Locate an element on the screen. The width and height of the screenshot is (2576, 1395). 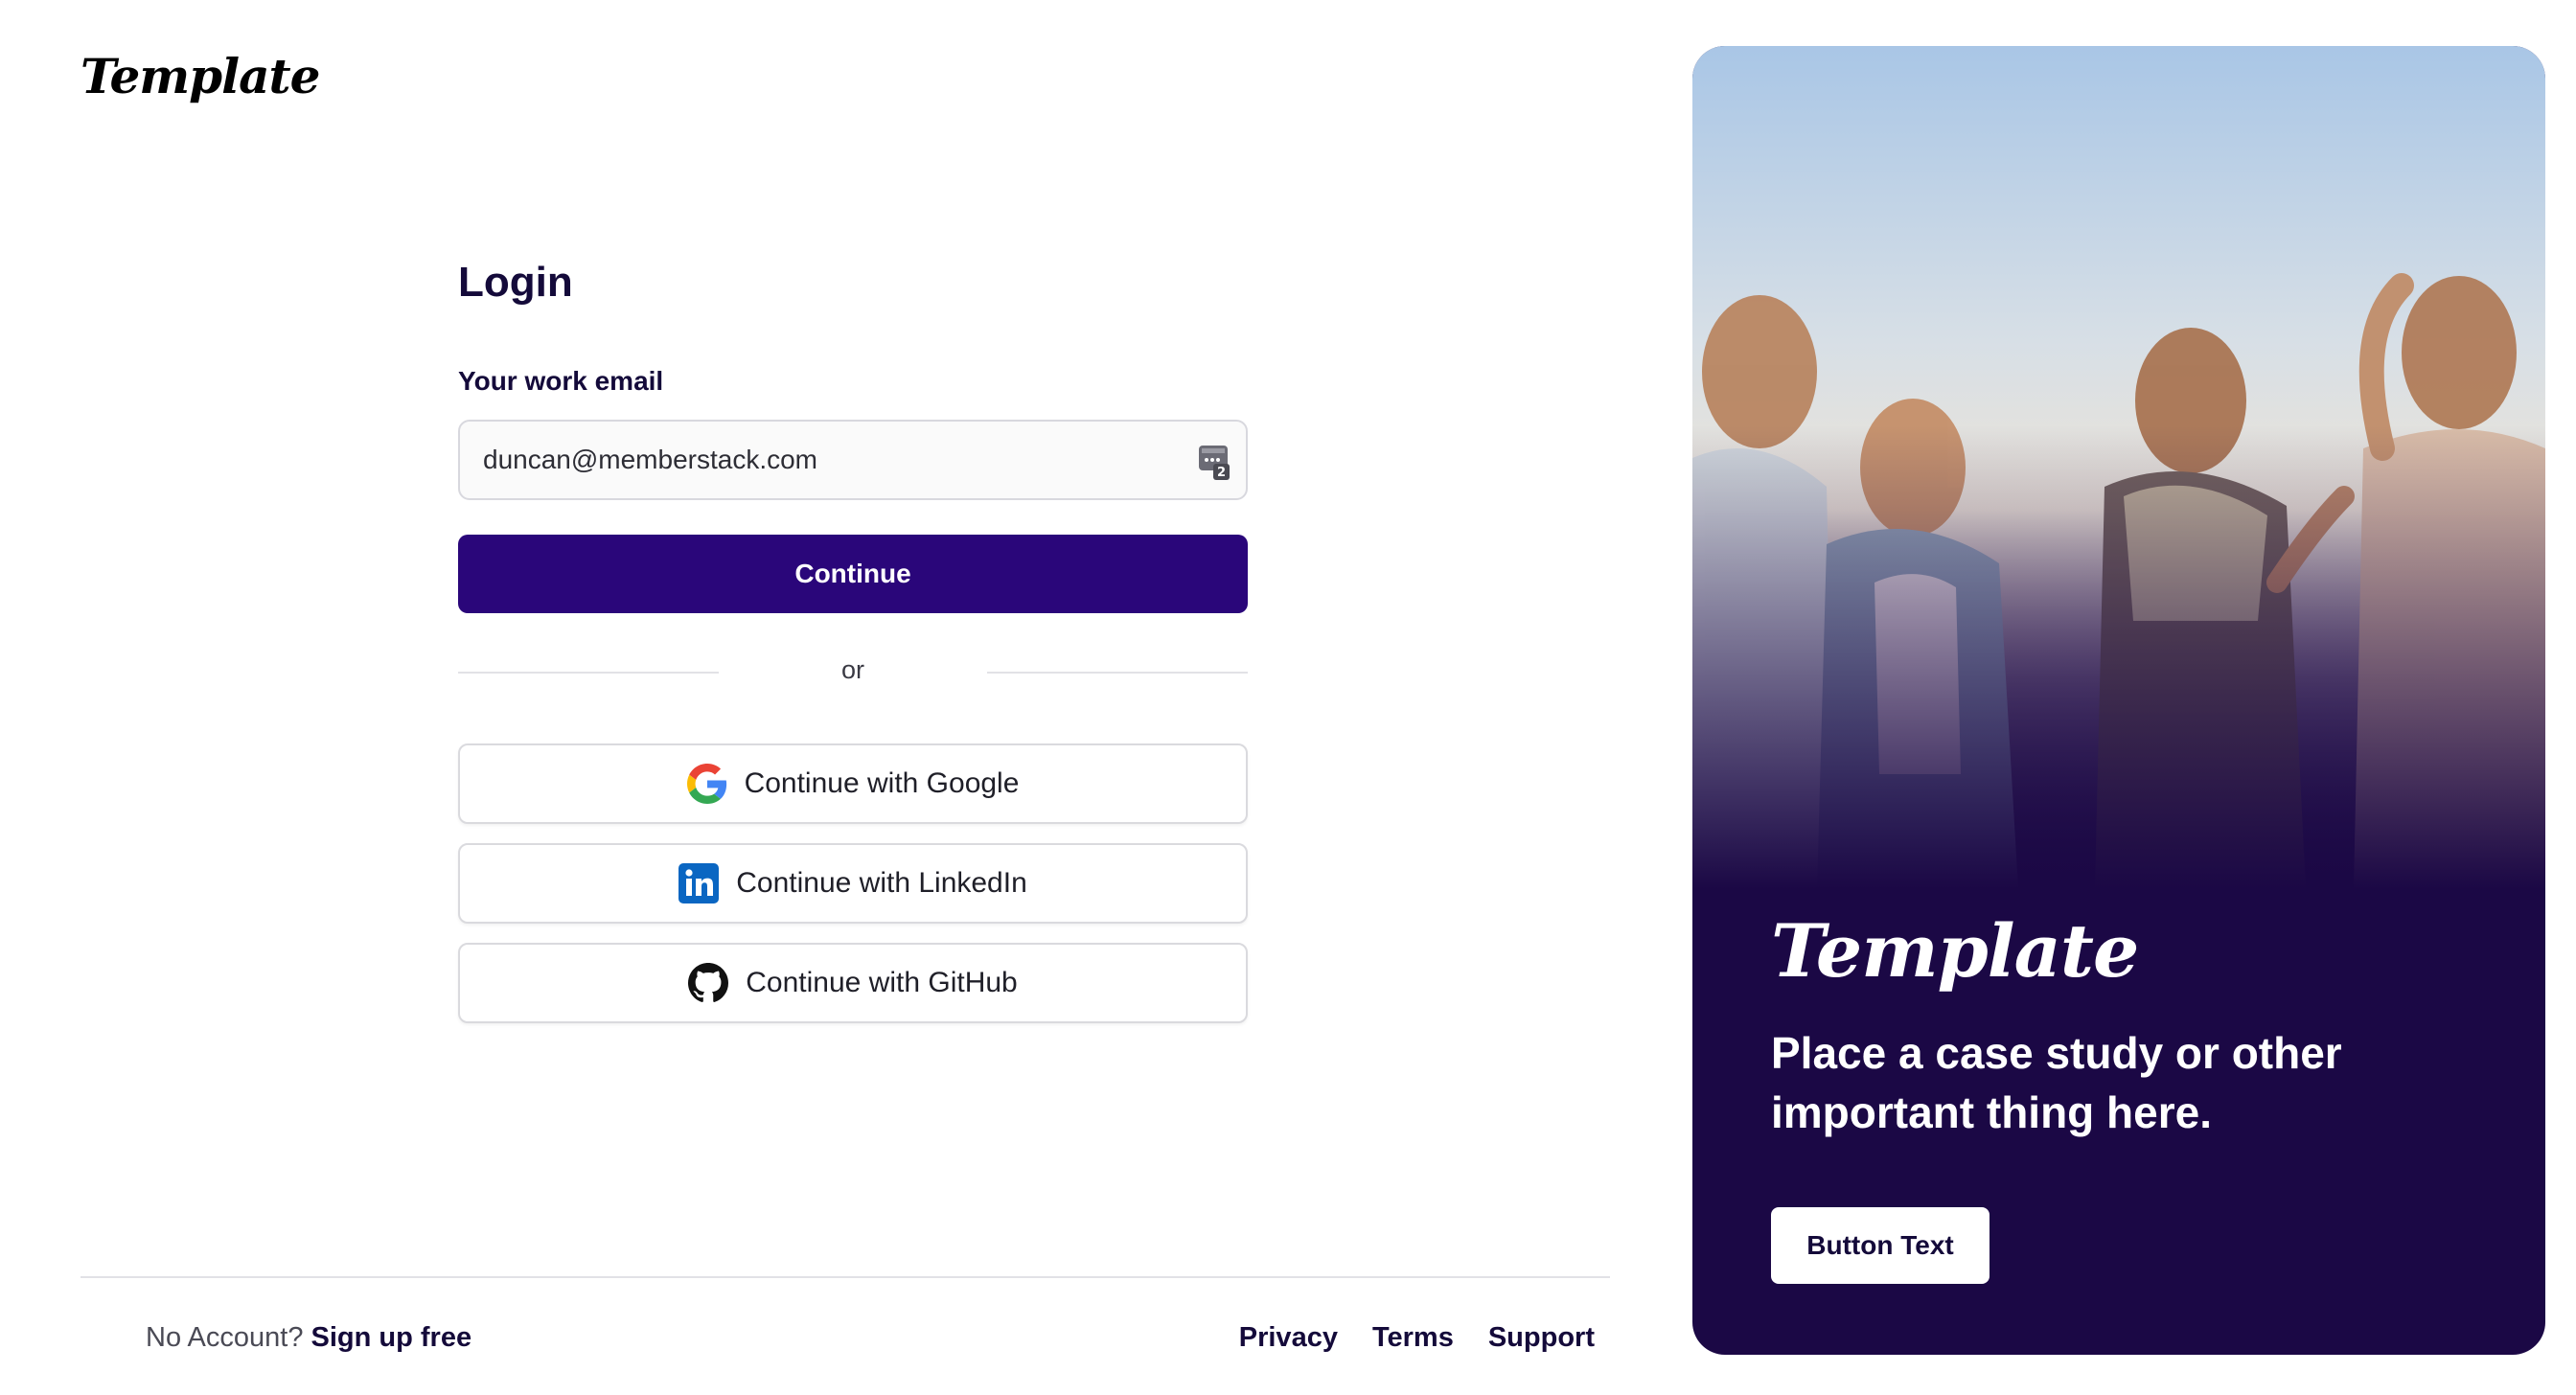
github-icon is located at coordinates (708, 982).